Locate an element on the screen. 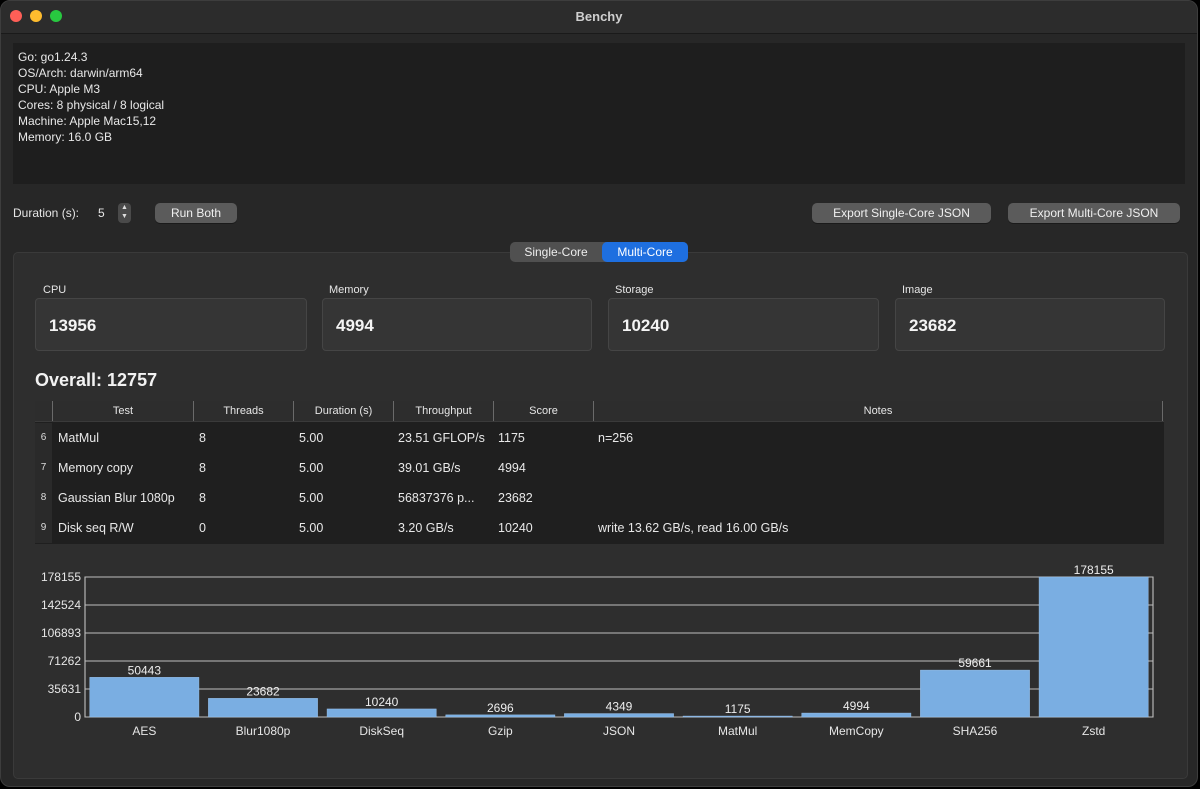 The height and width of the screenshot is (789, 1200). bar-data-label: 23682 is located at coordinates (263, 691).